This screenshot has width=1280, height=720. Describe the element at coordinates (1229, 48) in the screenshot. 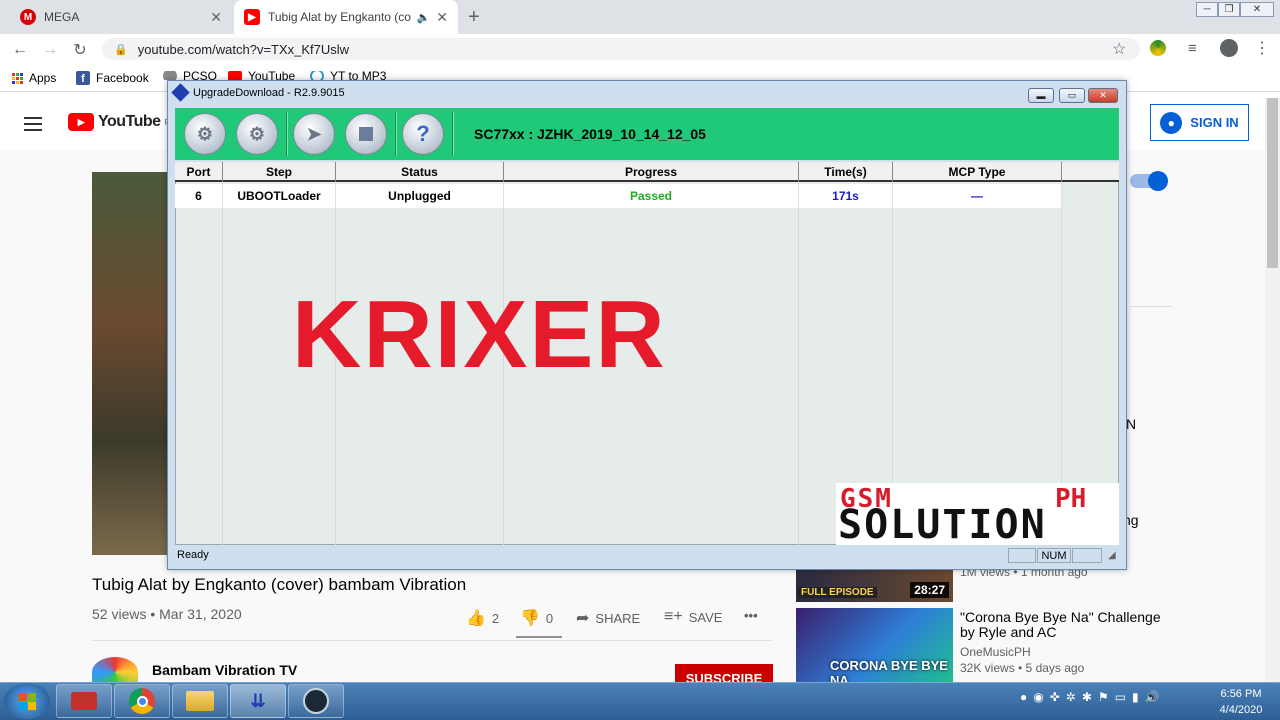

I see `profile-avatar-icon` at that location.